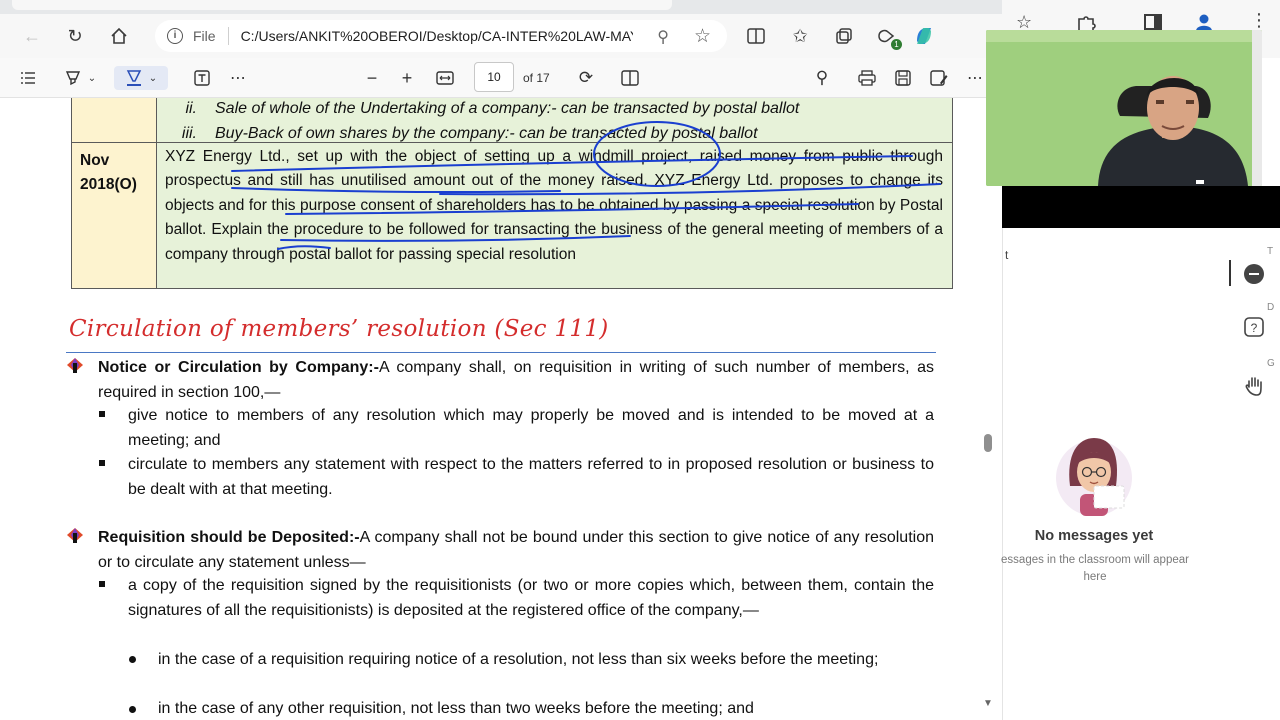 The image size is (1280, 720). Describe the element at coordinates (238, 78) in the screenshot. I see `more-tools-icon: ⋯` at that location.